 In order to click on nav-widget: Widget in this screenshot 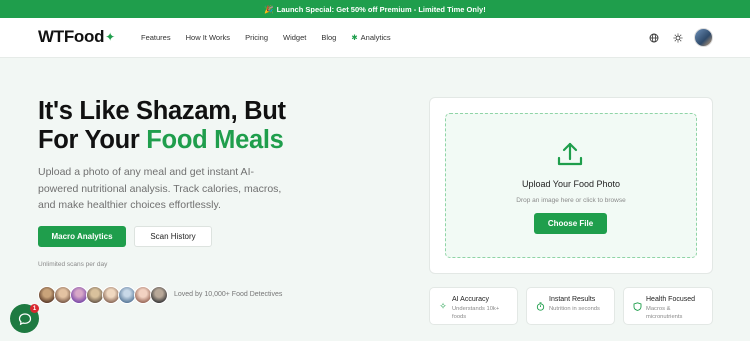, I will do `click(294, 37)`.